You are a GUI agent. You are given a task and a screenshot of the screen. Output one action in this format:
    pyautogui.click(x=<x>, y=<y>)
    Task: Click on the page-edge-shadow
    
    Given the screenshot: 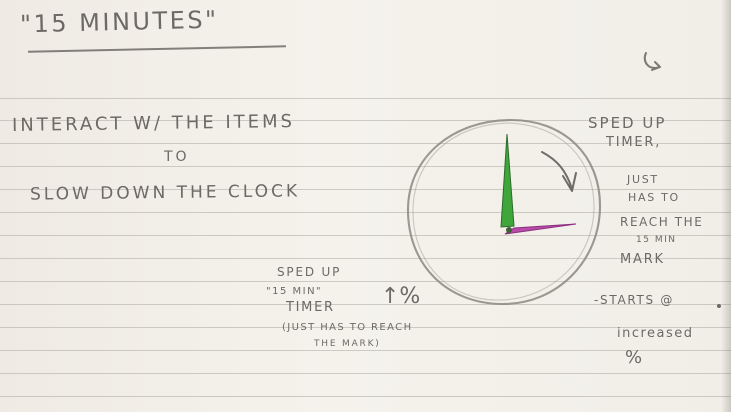 What is the action you would take?
    pyautogui.click(x=726, y=206)
    